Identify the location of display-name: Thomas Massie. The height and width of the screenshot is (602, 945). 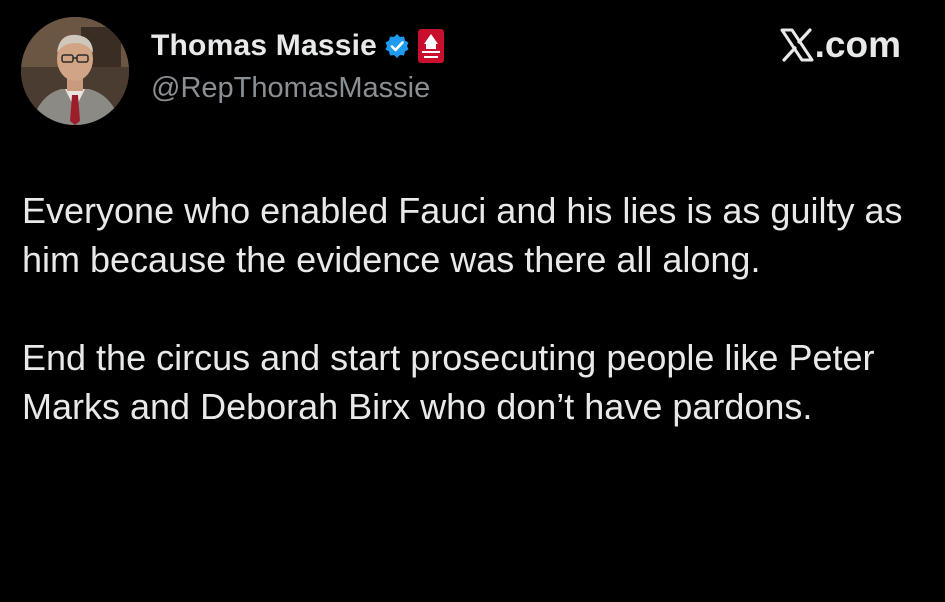
(264, 46).